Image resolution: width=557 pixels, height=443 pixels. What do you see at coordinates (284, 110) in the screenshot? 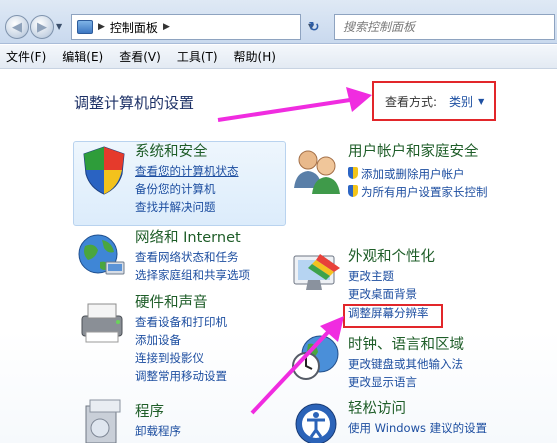
I see `arrow-to-view-by-icon` at bounding box center [284, 110].